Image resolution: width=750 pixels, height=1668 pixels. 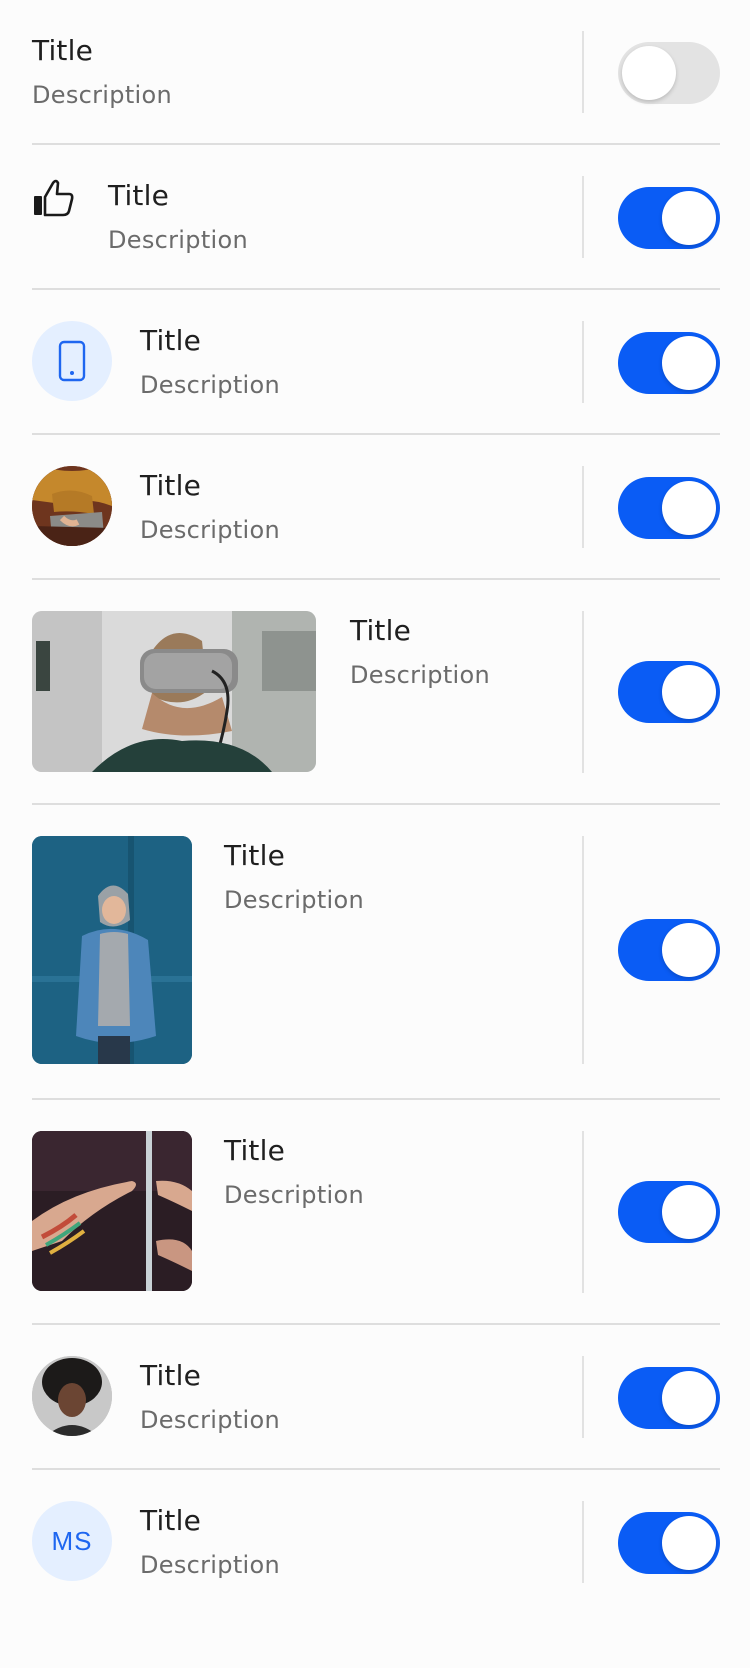 I want to click on photo-hands-mirror, so click(x=112, y=1211).